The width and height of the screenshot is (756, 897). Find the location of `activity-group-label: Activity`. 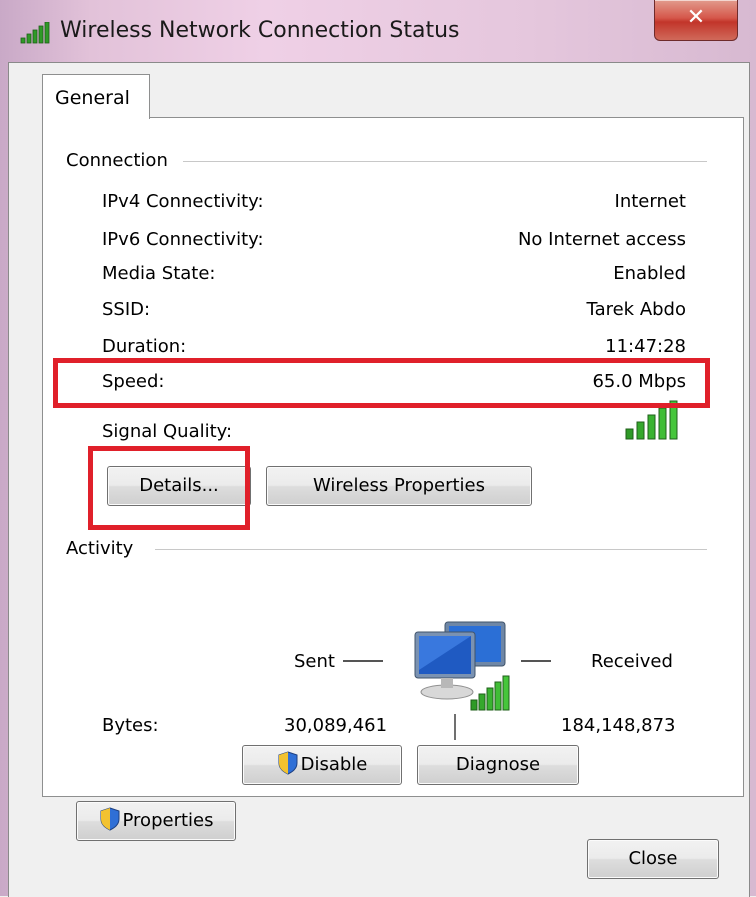

activity-group-label: Activity is located at coordinates (105, 548).